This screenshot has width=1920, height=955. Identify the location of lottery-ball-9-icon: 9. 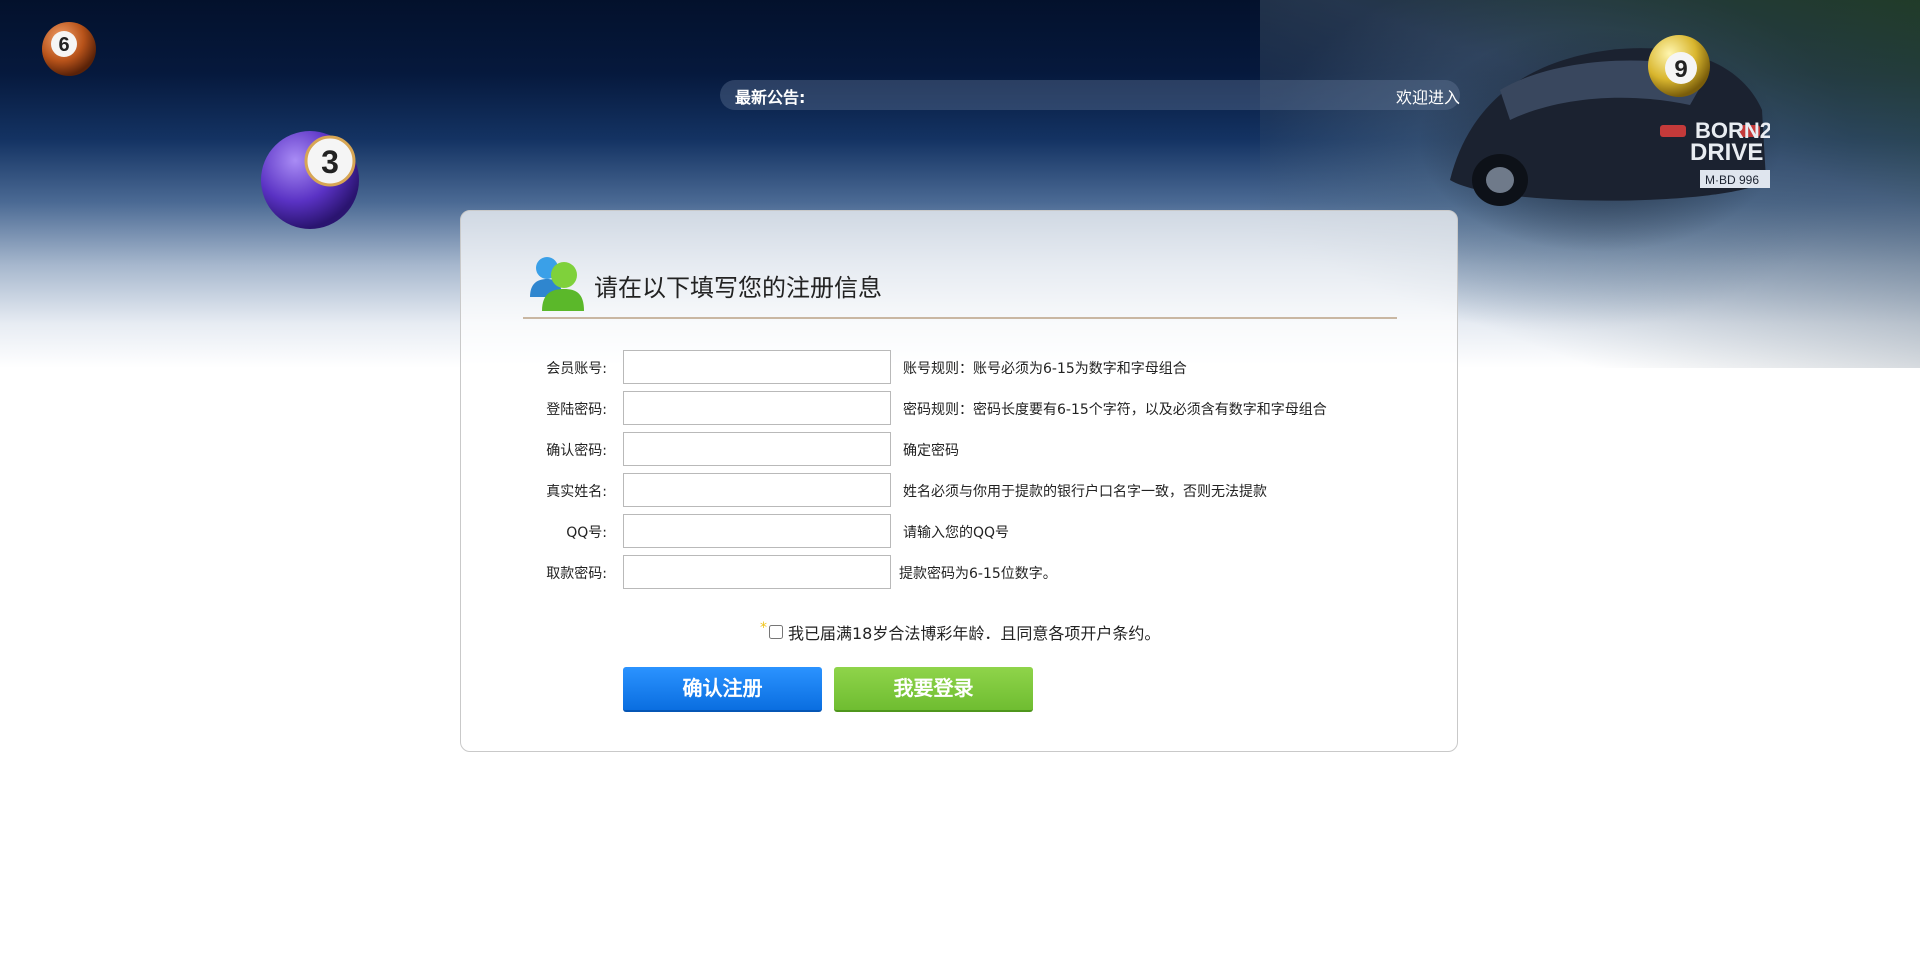
(1679, 66).